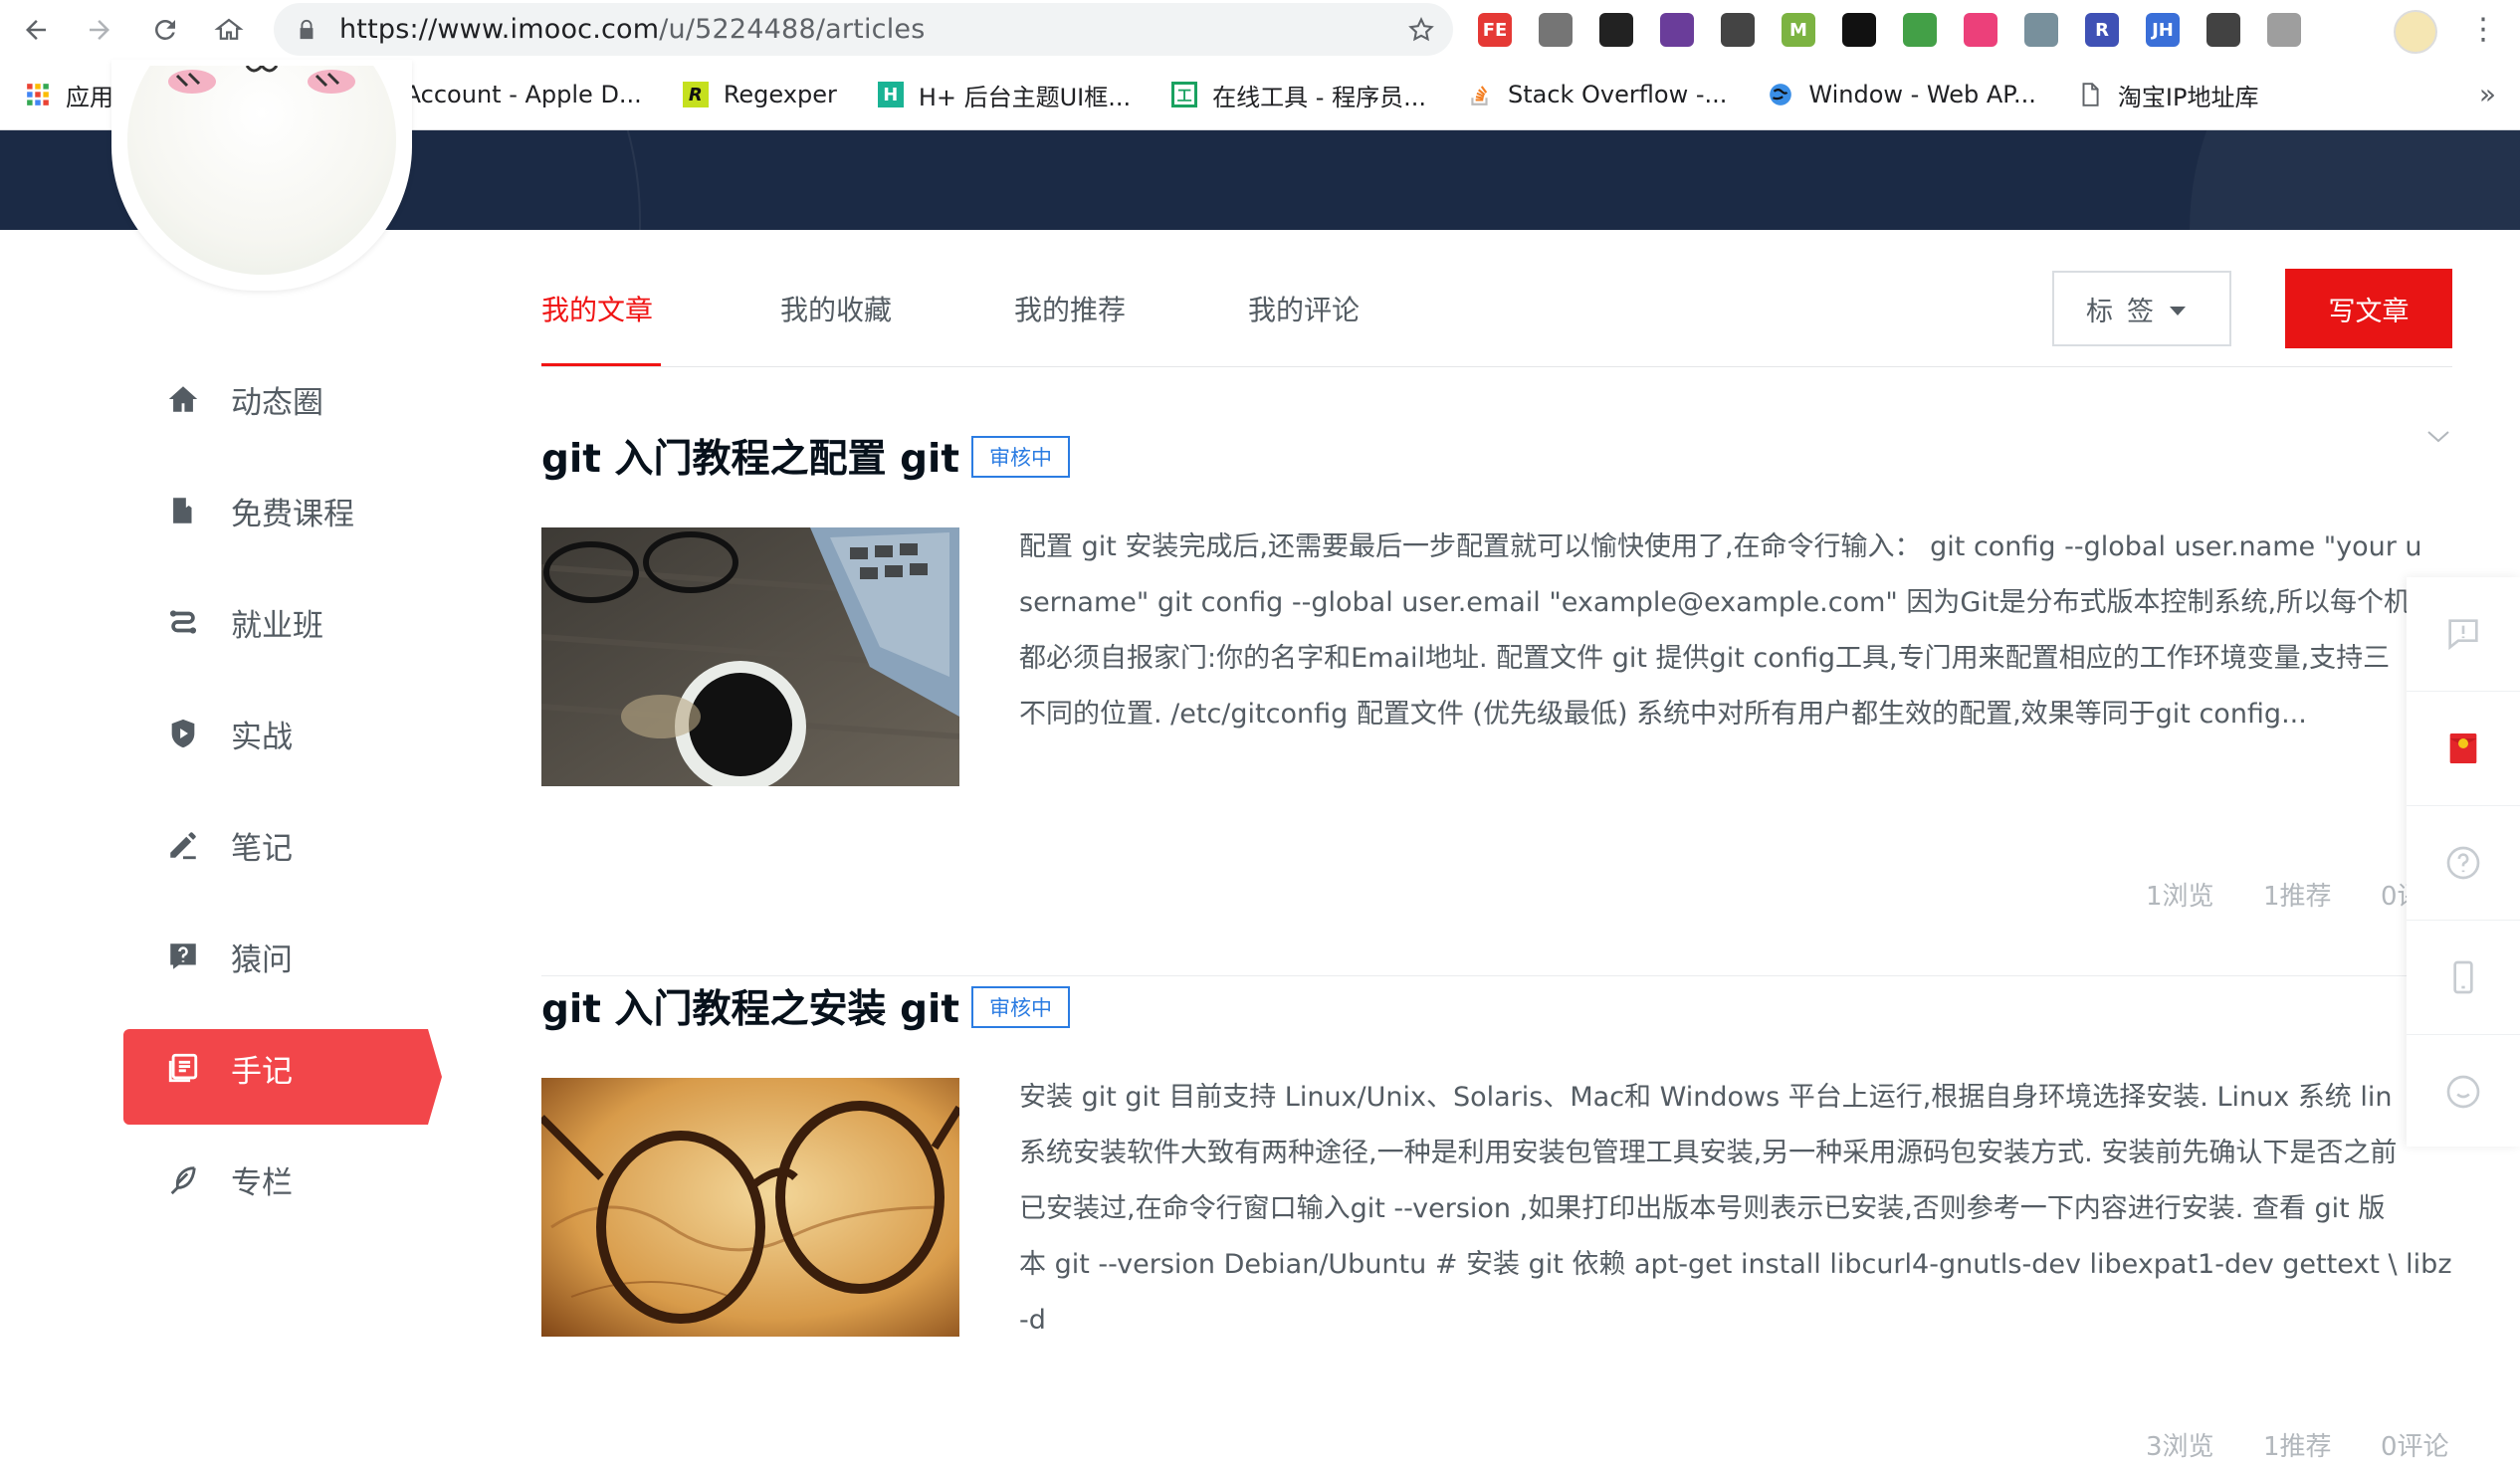  What do you see at coordinates (792, 29) in the screenshot?
I see `url-path: /u/5224488/articles` at bounding box center [792, 29].